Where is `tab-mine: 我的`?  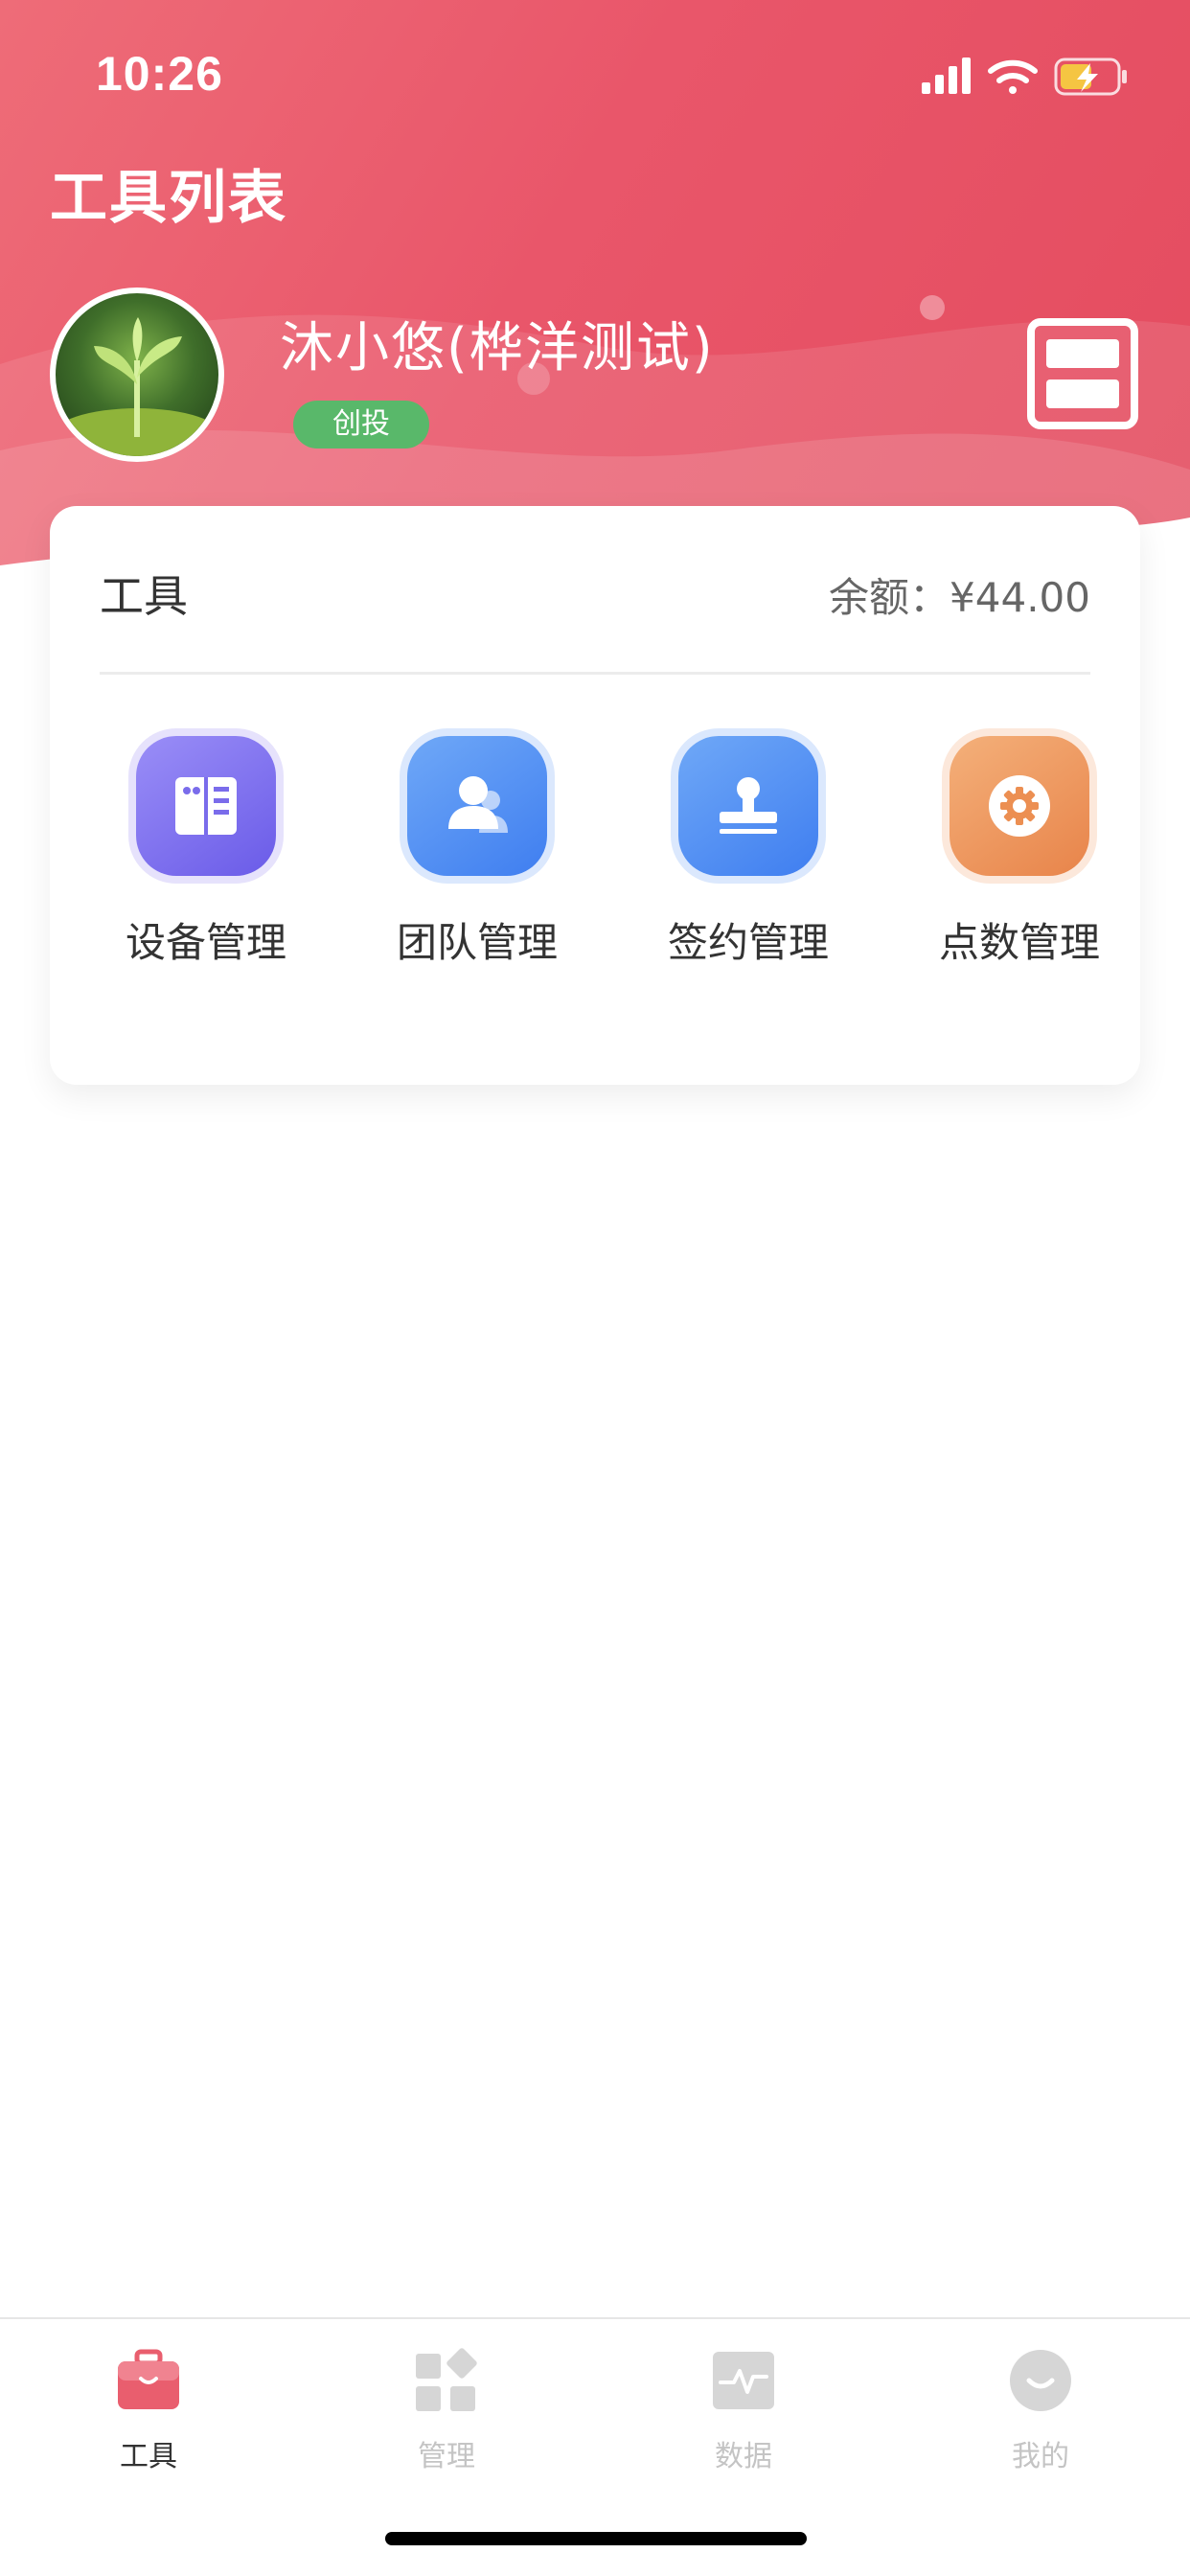 tab-mine: 我的 is located at coordinates (1040, 2405).